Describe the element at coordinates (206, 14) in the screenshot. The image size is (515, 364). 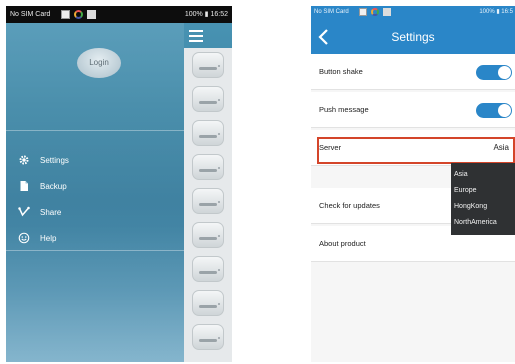
I see `battery-time-text: 100% ▮ 16:52` at that location.